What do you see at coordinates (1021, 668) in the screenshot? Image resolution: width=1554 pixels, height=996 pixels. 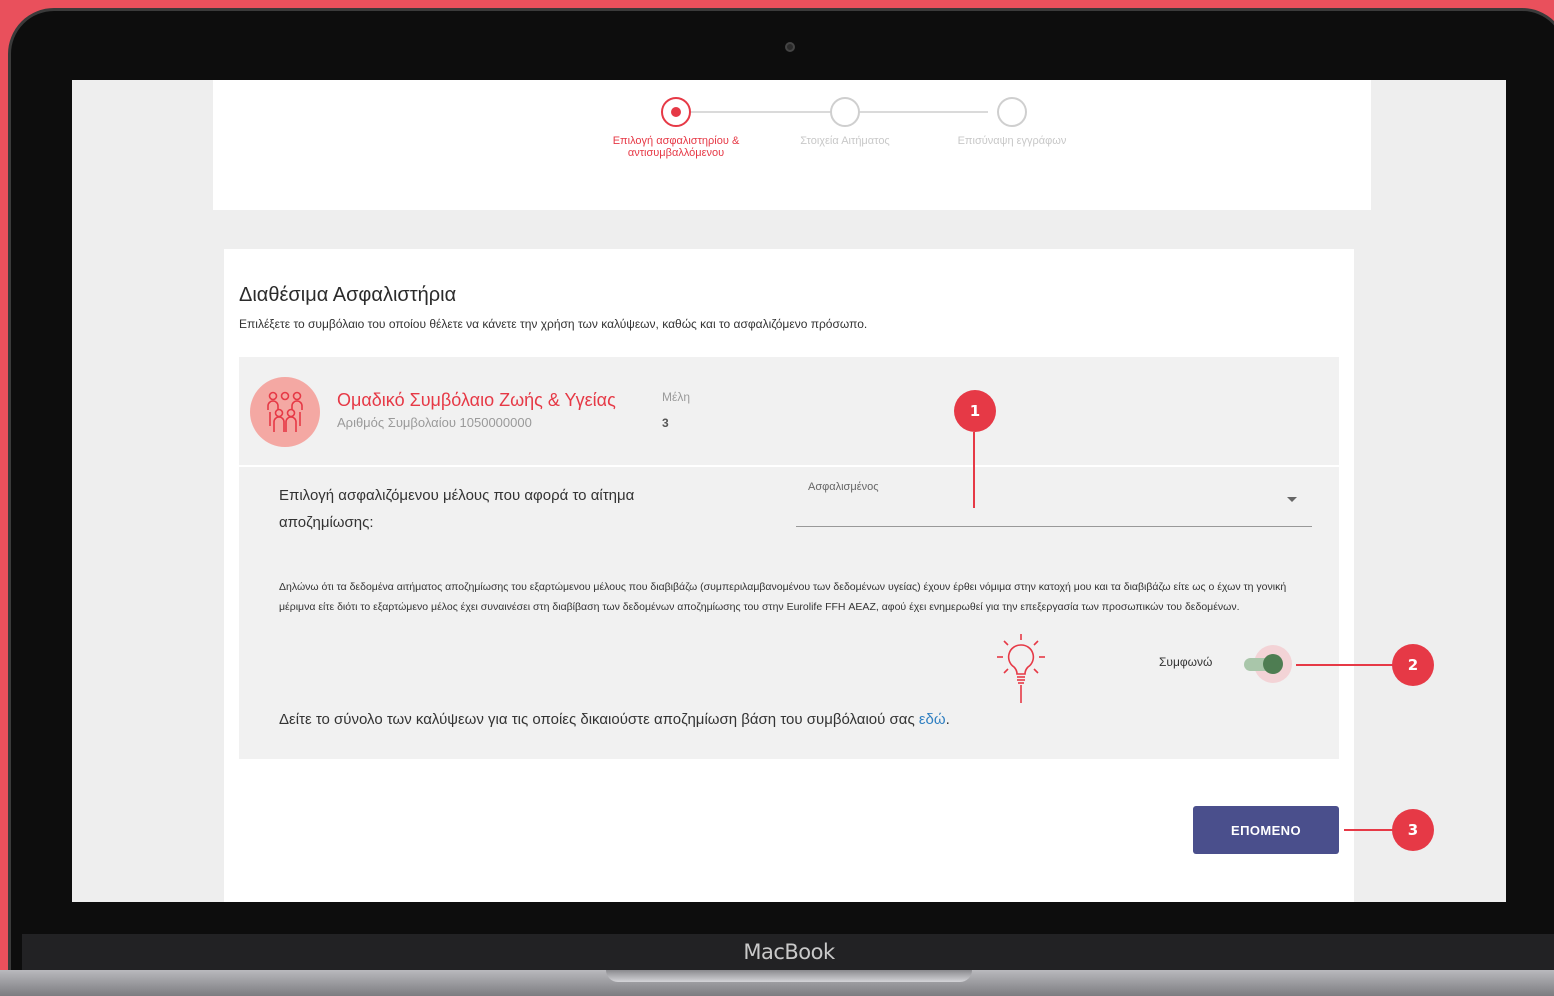 I see `lightbulb-icon` at bounding box center [1021, 668].